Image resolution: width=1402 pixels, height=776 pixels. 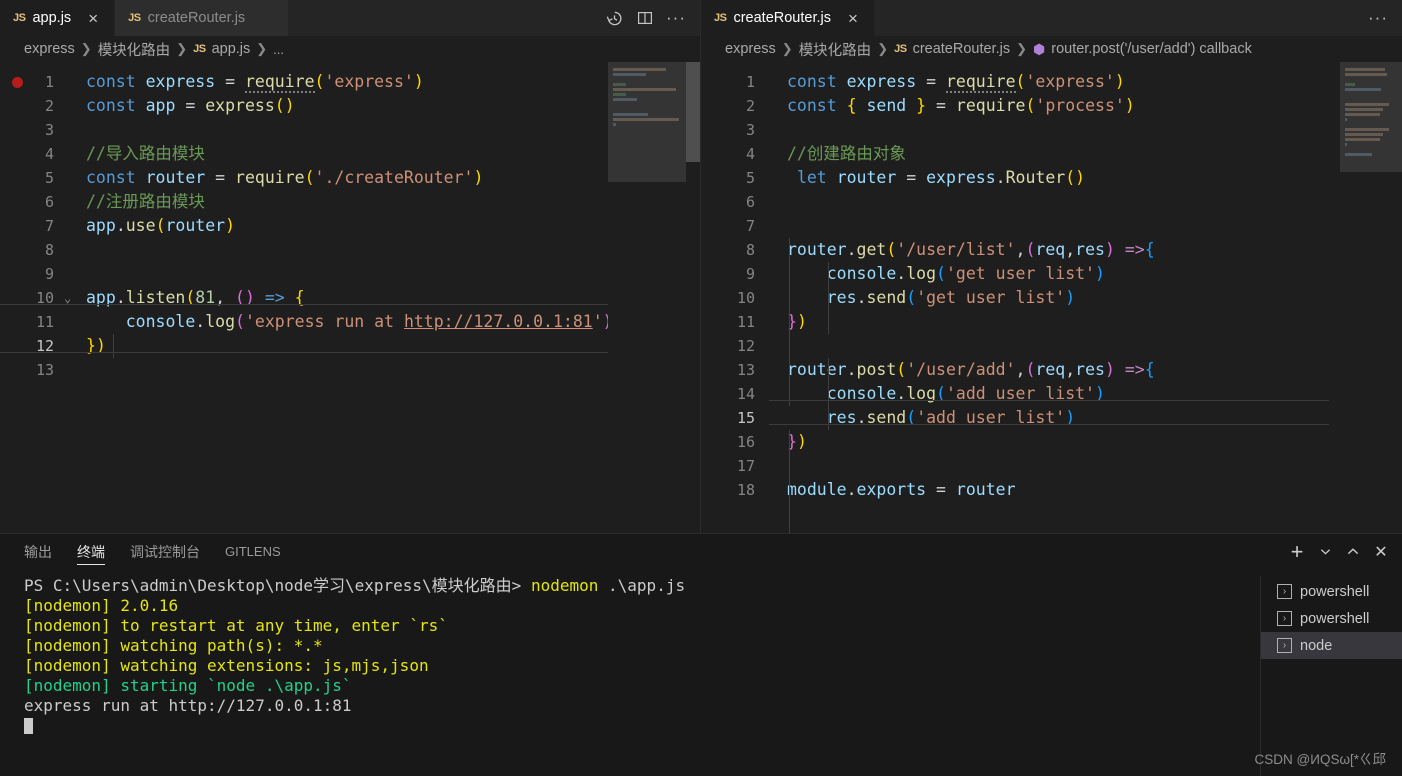 I want to click on panel-tab-terminal: 终端, so click(x=91, y=551).